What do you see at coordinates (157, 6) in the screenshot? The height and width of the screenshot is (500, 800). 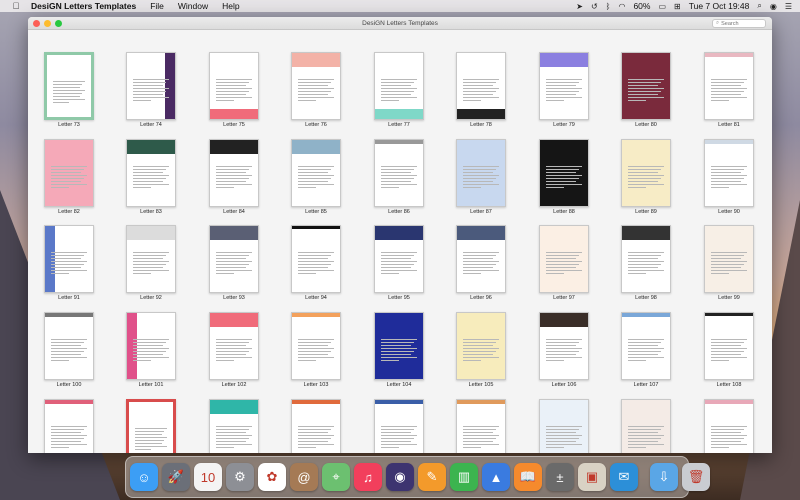 I see `menu-file: File` at bounding box center [157, 6].